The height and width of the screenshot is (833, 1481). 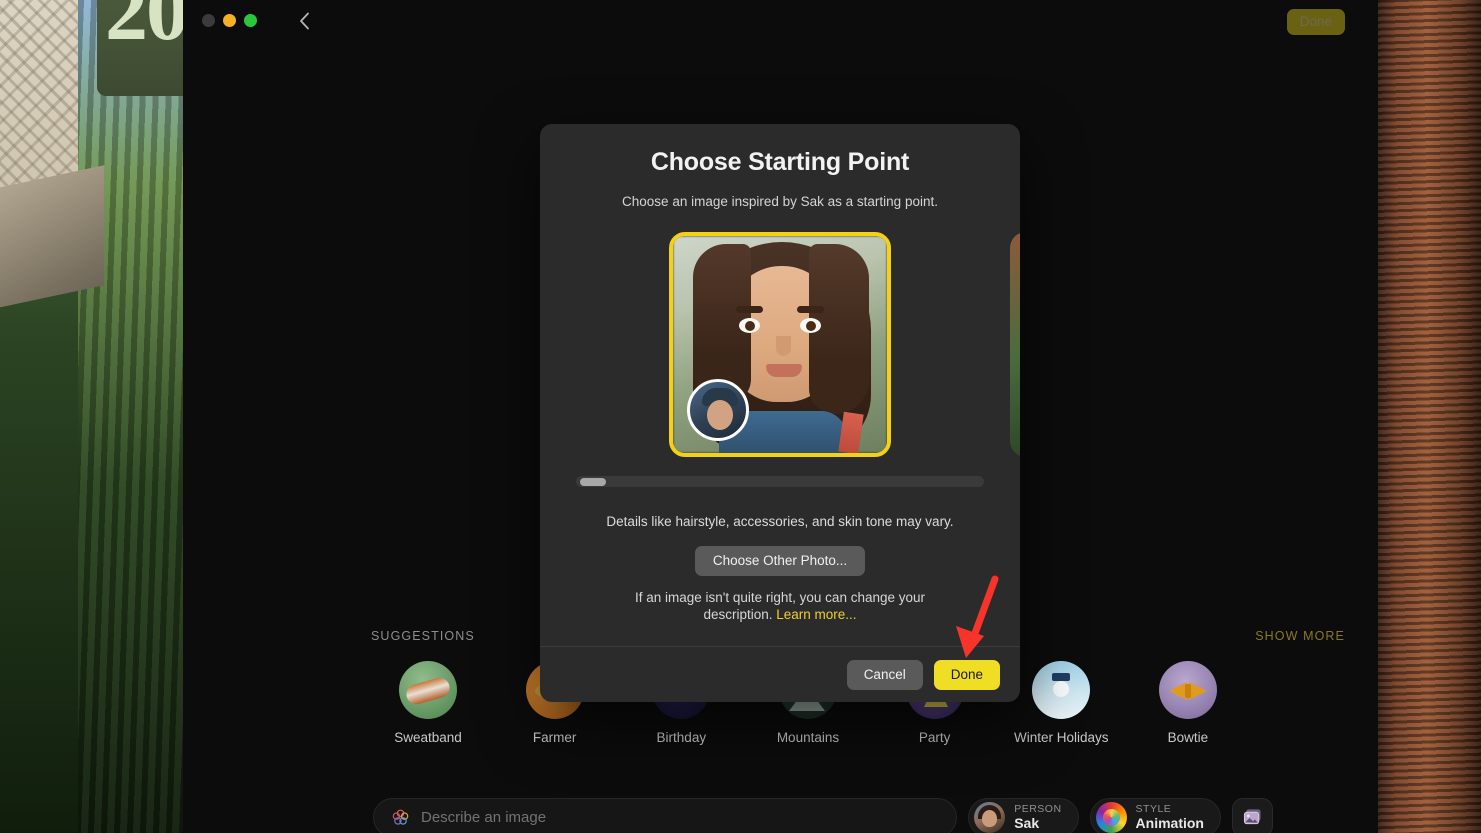 I want to click on suggestion-label: Party, so click(x=934, y=737).